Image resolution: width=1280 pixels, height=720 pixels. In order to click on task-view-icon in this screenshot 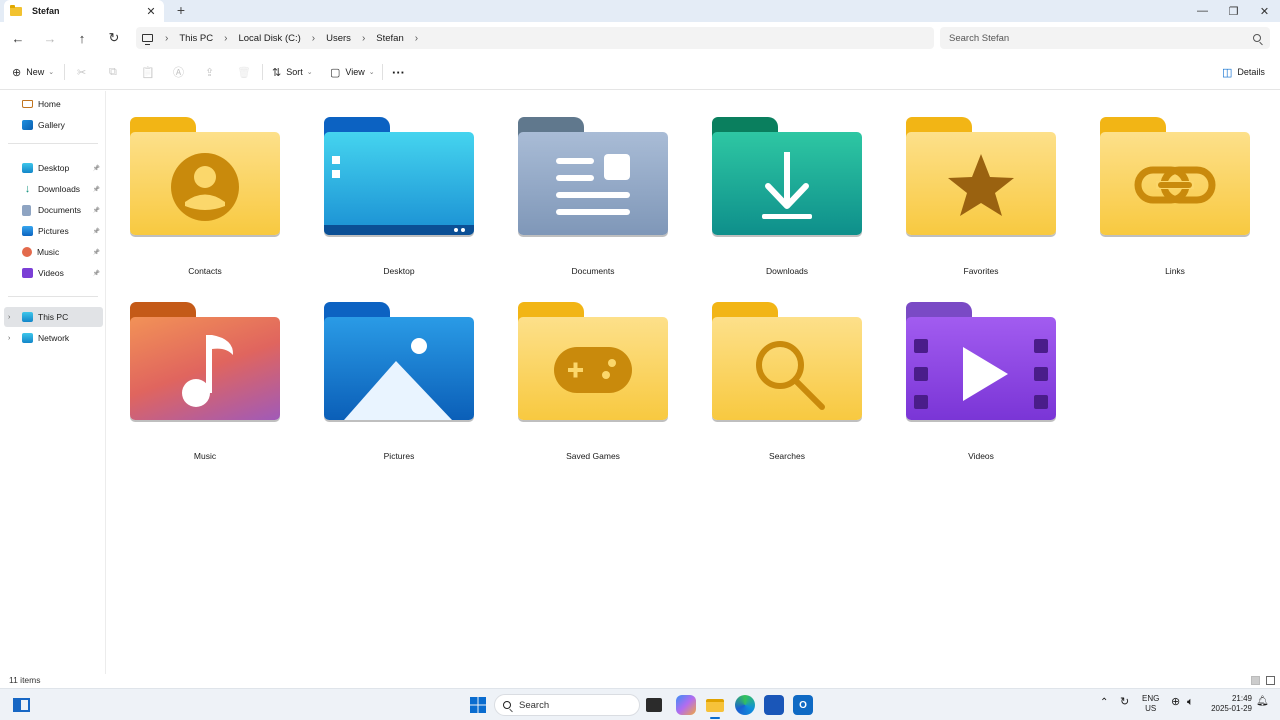, I will do `click(654, 705)`.